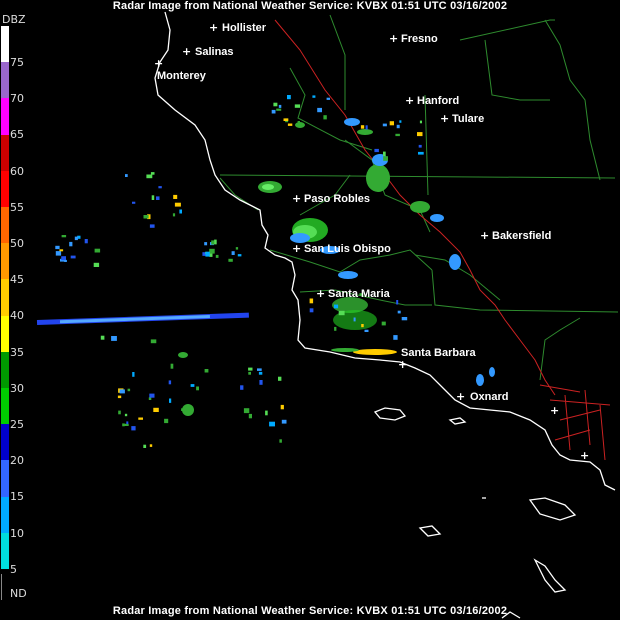 This screenshot has width=620, height=620. I want to click on santa-barbara-marker: +, so click(402, 364).